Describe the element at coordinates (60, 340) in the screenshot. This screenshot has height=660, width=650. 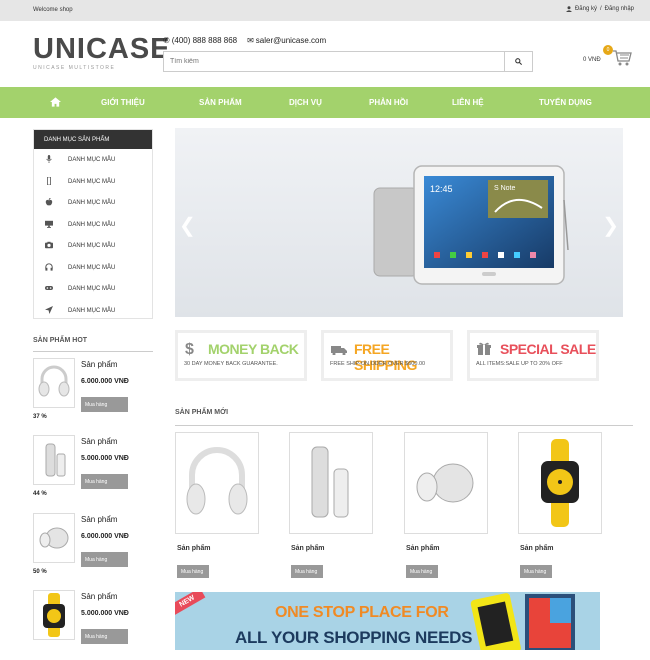
I see `hot-products-title: SẢN PHẨM HOT` at that location.